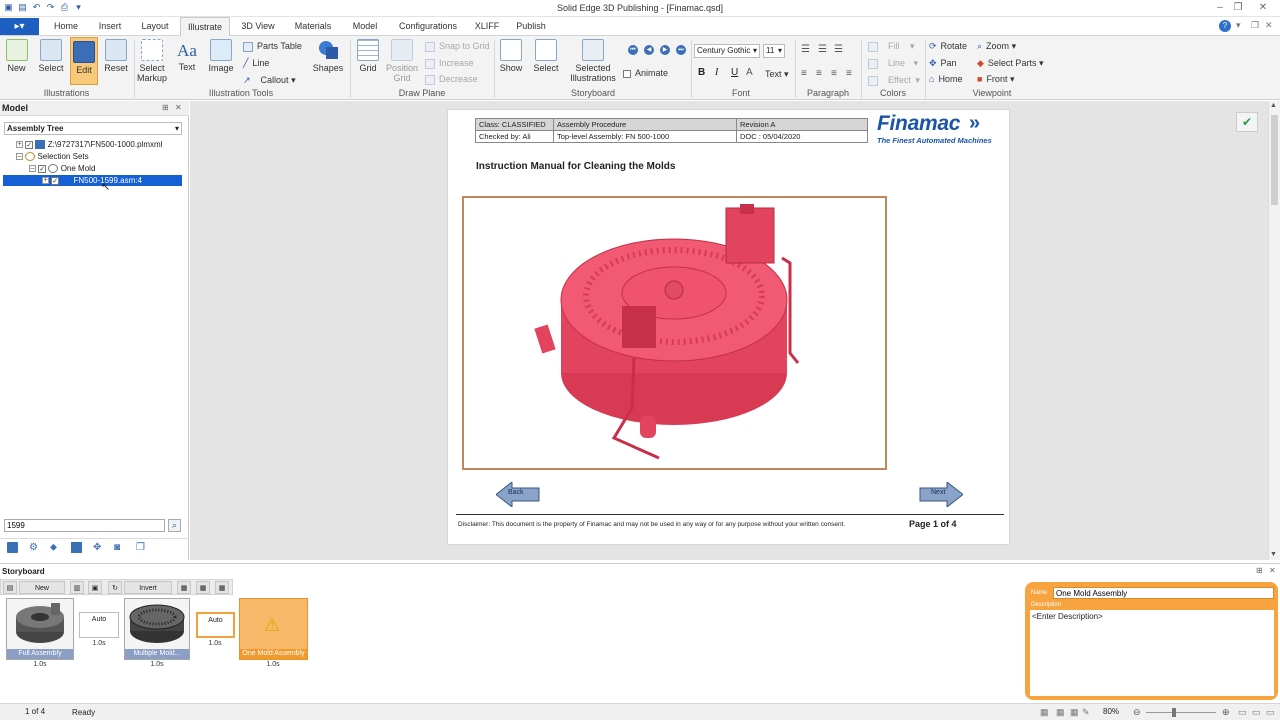  Describe the element at coordinates (777, 74) in the screenshot. I see `text-style-button: Text ▾` at that location.